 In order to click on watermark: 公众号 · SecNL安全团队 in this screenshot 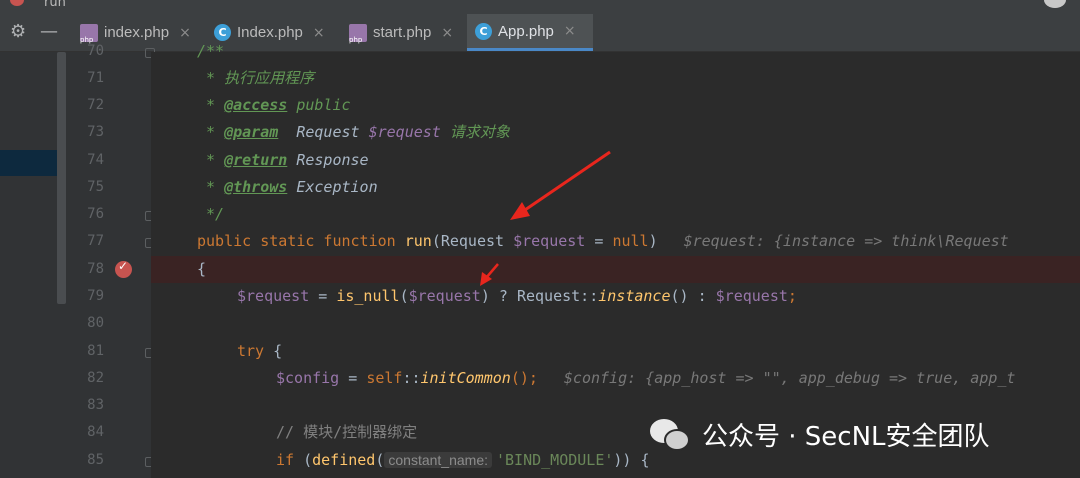, I will do `click(820, 434)`.